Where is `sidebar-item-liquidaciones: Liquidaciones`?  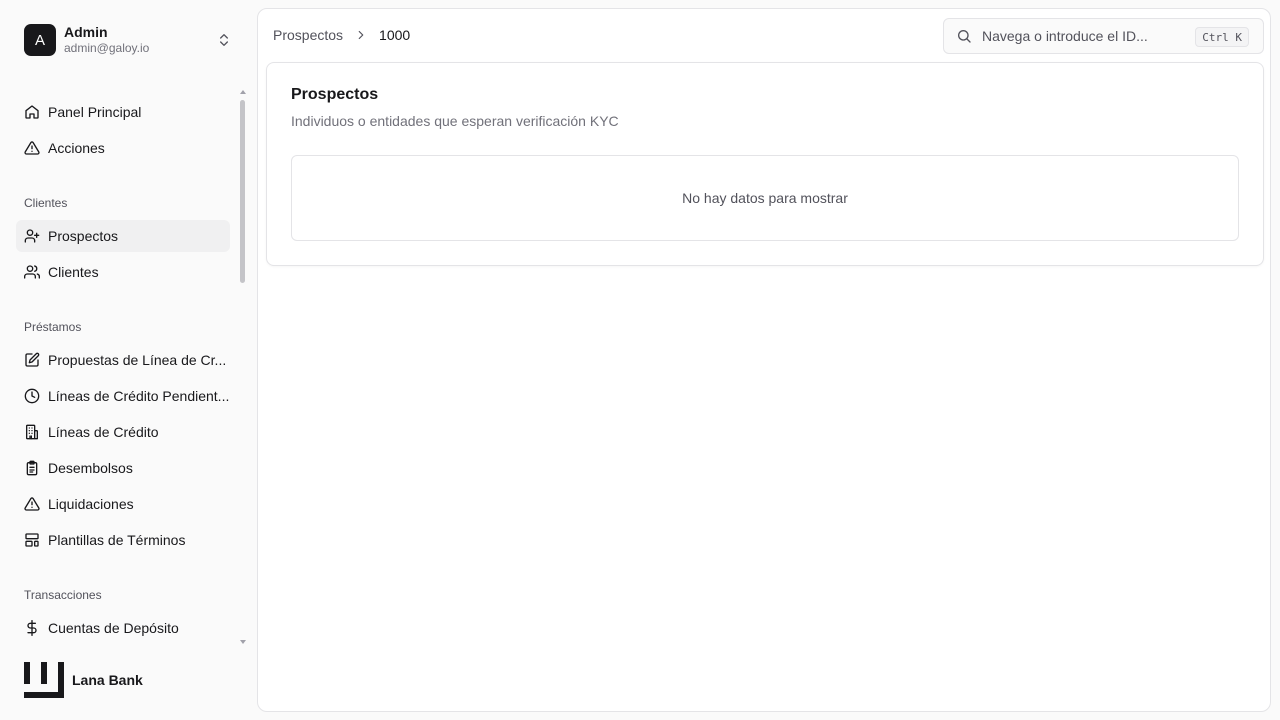 sidebar-item-liquidaciones: Liquidaciones is located at coordinates (123, 504).